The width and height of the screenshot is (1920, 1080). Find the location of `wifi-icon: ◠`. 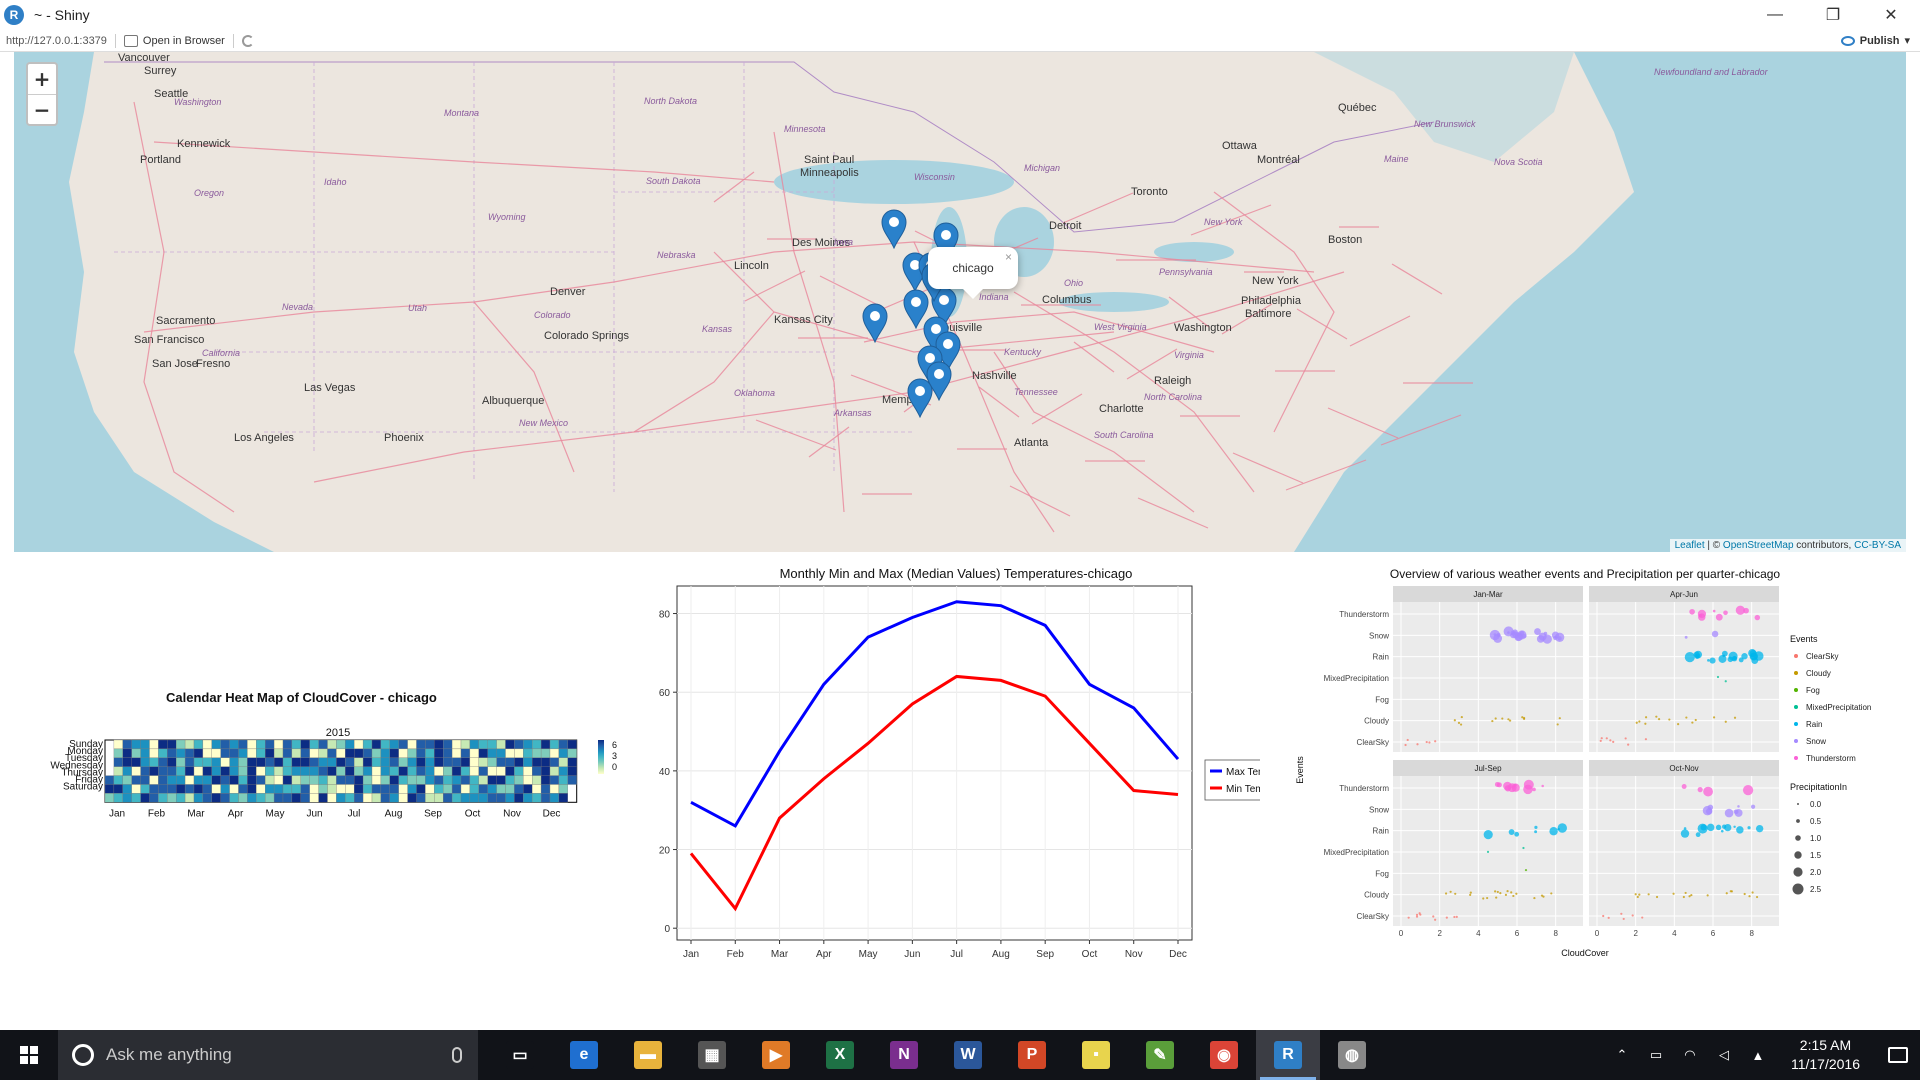

wifi-icon: ◠ is located at coordinates (1690, 1055).